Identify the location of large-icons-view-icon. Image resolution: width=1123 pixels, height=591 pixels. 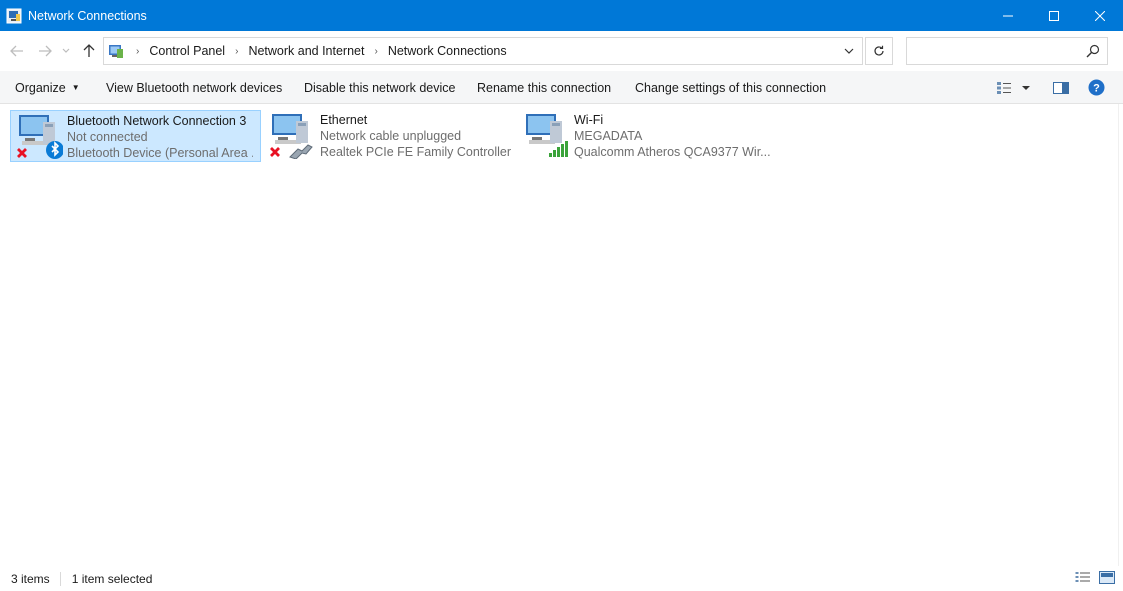
(1107, 577).